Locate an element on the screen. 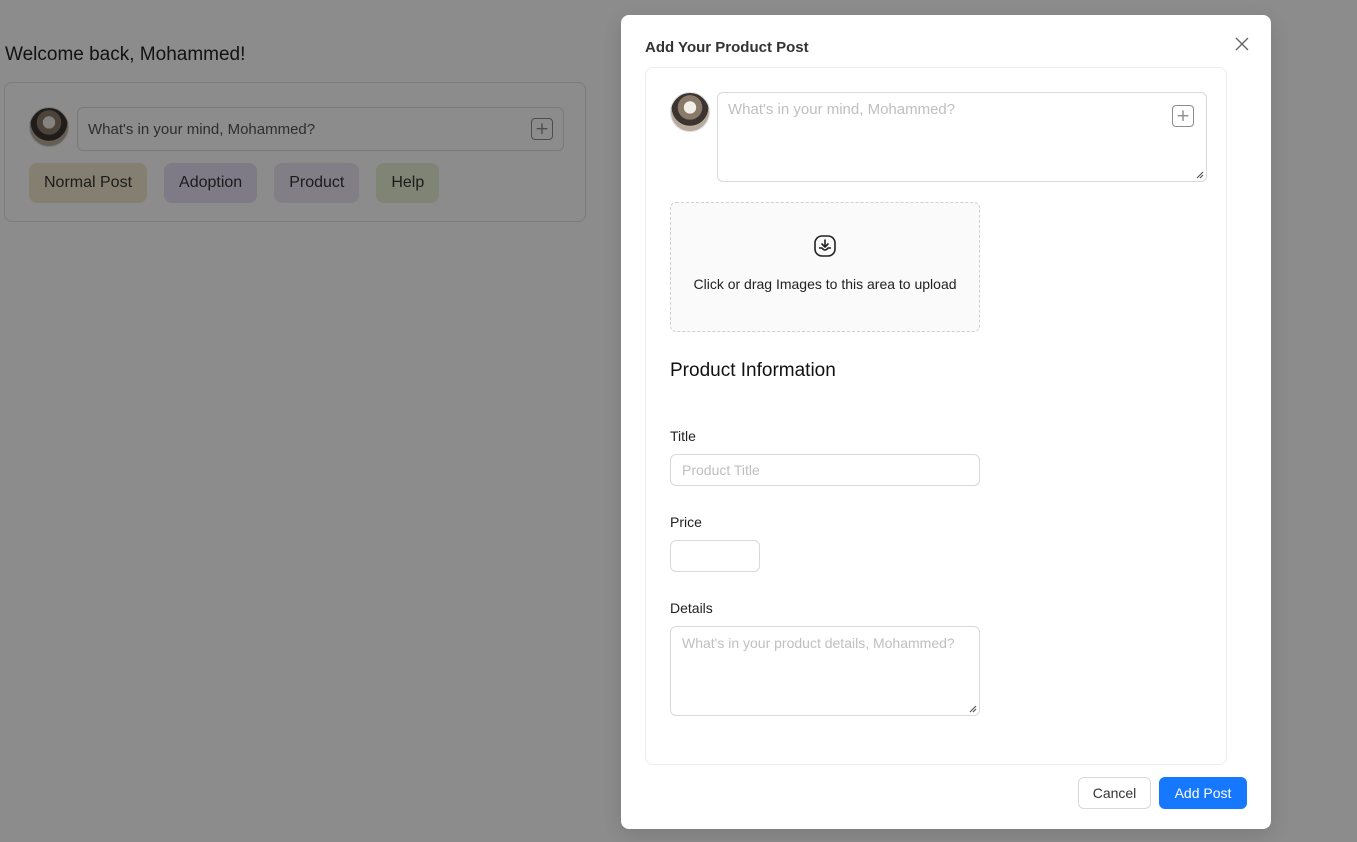 This screenshot has width=1357, height=842. product-title-input: Product Title is located at coordinates (825, 470).